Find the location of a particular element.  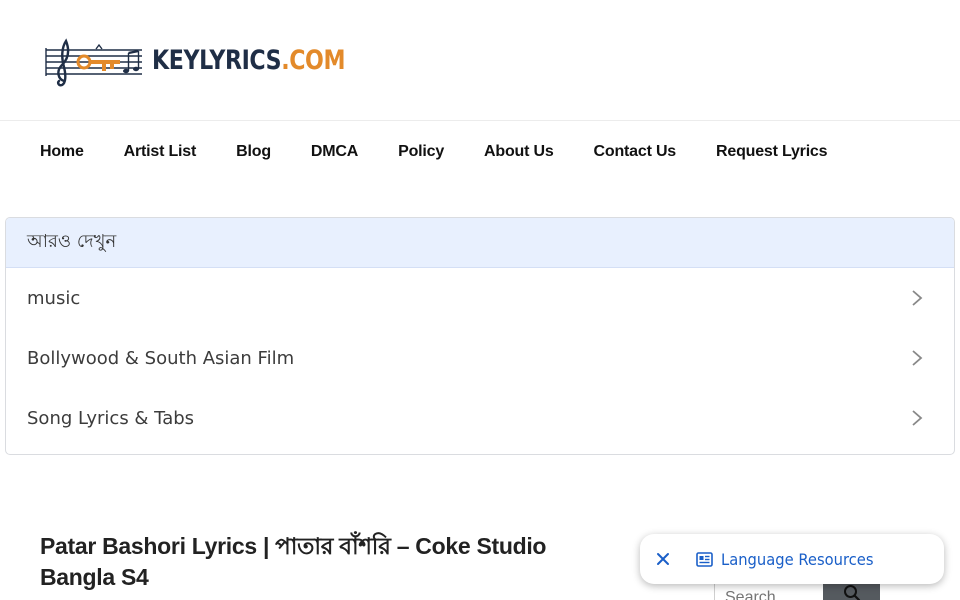

newspaper-icon is located at coordinates (704, 559).